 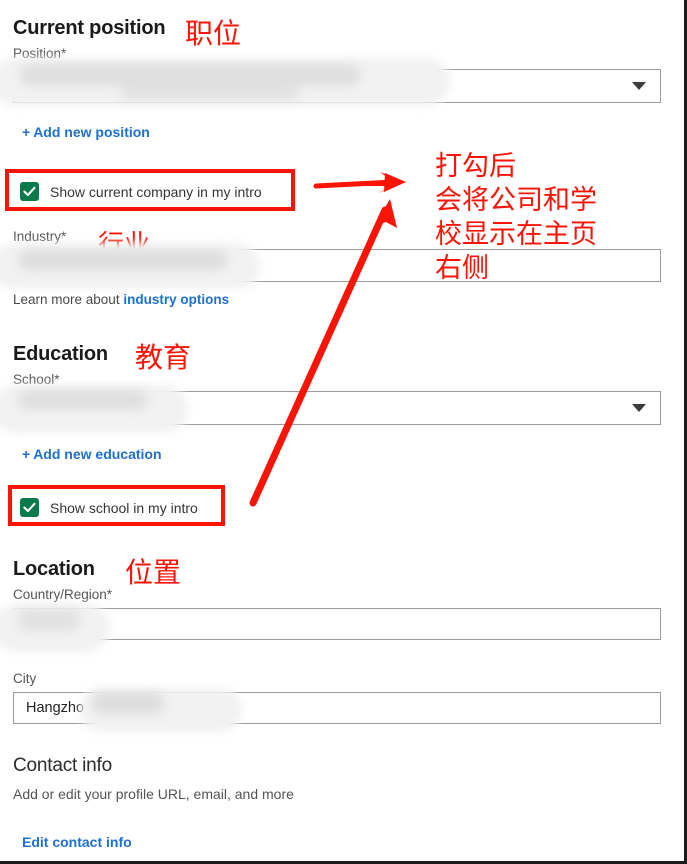 What do you see at coordinates (475, 166) in the screenshot?
I see `annotation-note-line: 打勾后` at bounding box center [475, 166].